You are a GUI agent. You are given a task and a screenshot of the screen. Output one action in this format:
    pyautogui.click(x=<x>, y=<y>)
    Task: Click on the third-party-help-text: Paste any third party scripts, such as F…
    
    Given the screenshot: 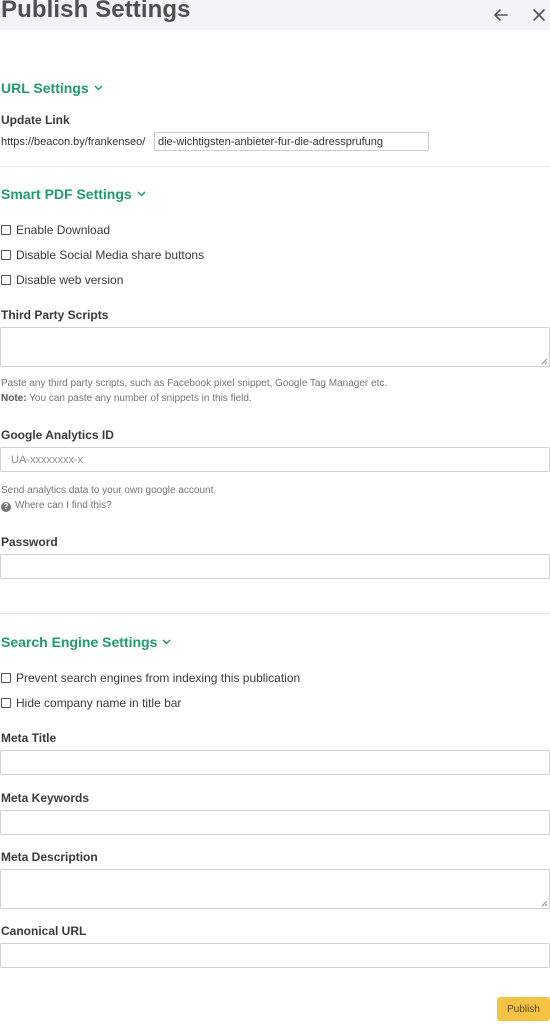 What is the action you would take?
    pyautogui.click(x=194, y=383)
    